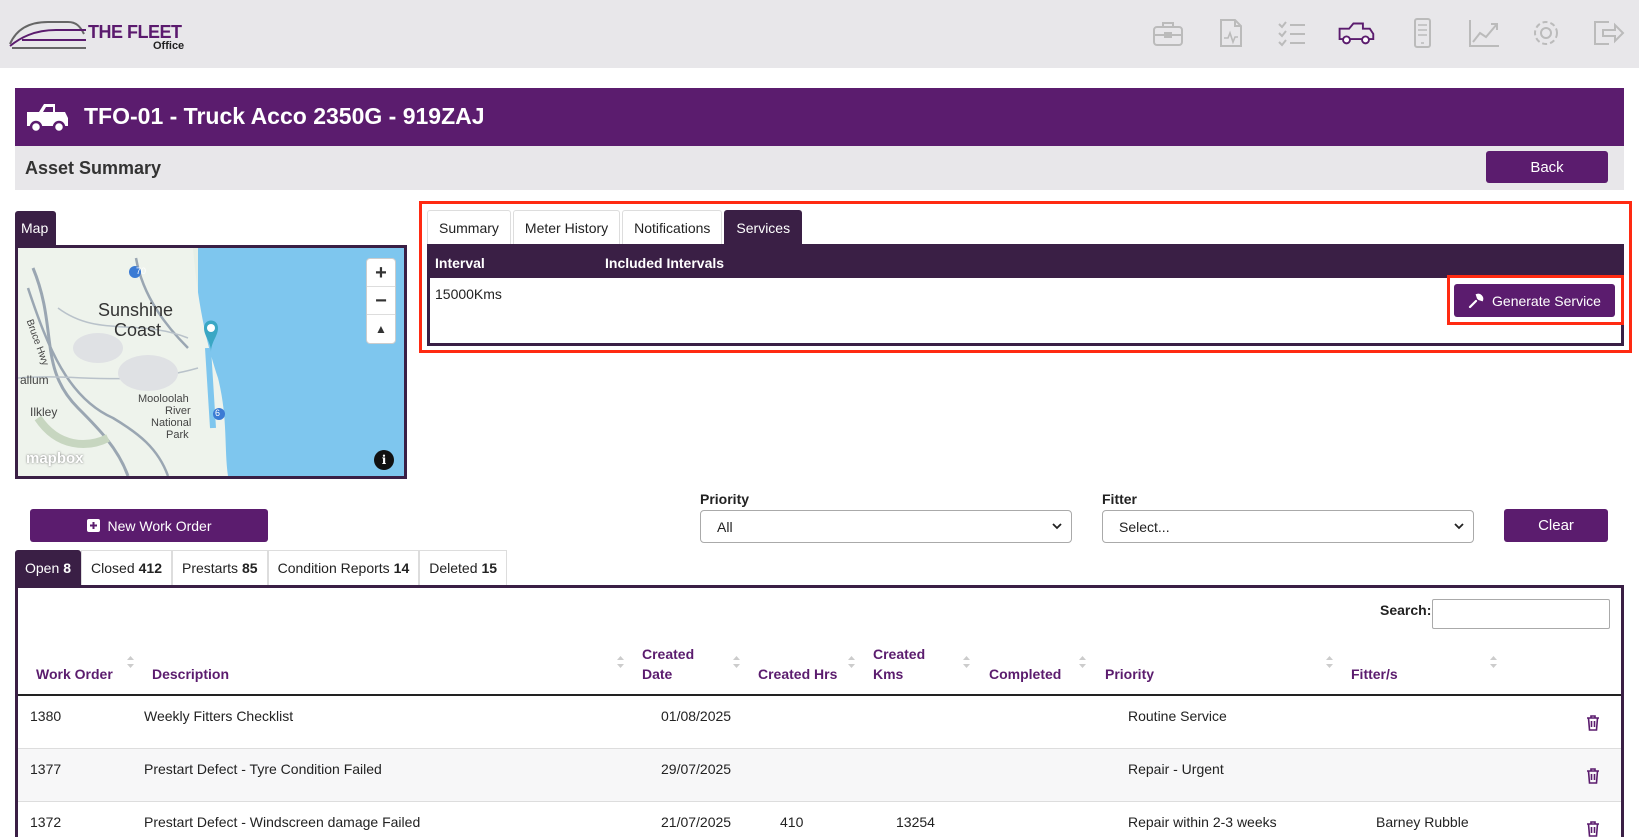  What do you see at coordinates (149, 525) in the screenshot?
I see `new-work-order-button: New Work Order` at bounding box center [149, 525].